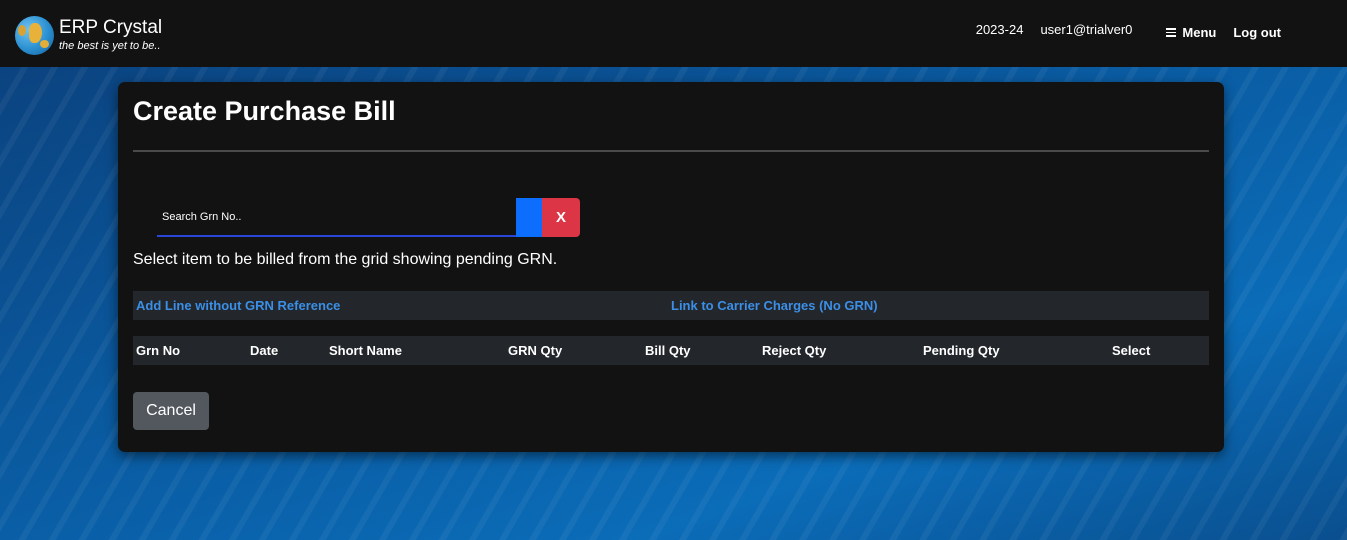  Describe the element at coordinates (668, 350) in the screenshot. I see `column-header-bill-qty: Bill Qty` at that location.